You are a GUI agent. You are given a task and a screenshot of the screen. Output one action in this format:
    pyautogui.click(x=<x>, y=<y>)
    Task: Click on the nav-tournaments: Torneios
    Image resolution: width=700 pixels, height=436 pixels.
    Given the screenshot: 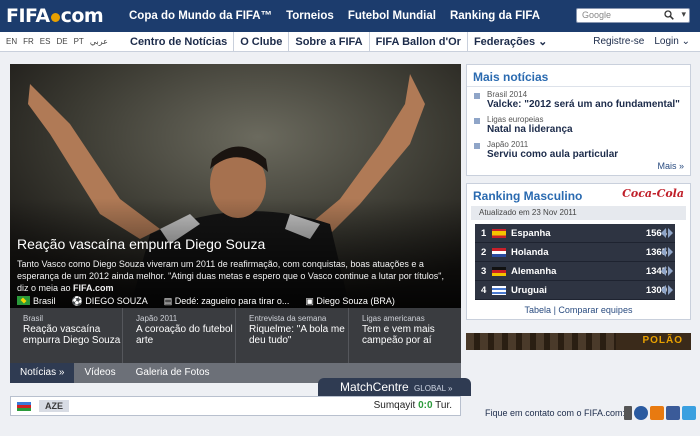 What is the action you would take?
    pyautogui.click(x=310, y=16)
    